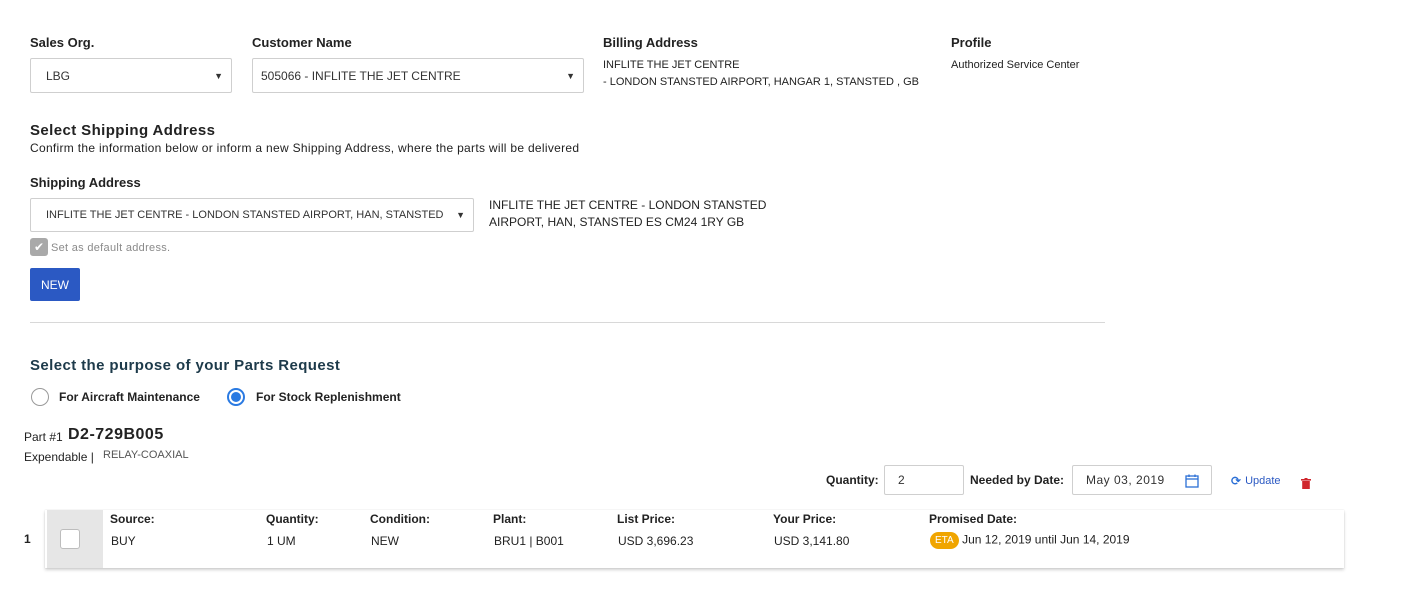 This screenshot has height=610, width=1407. I want to click on row-quantity-label: Quantity:, so click(292, 519).